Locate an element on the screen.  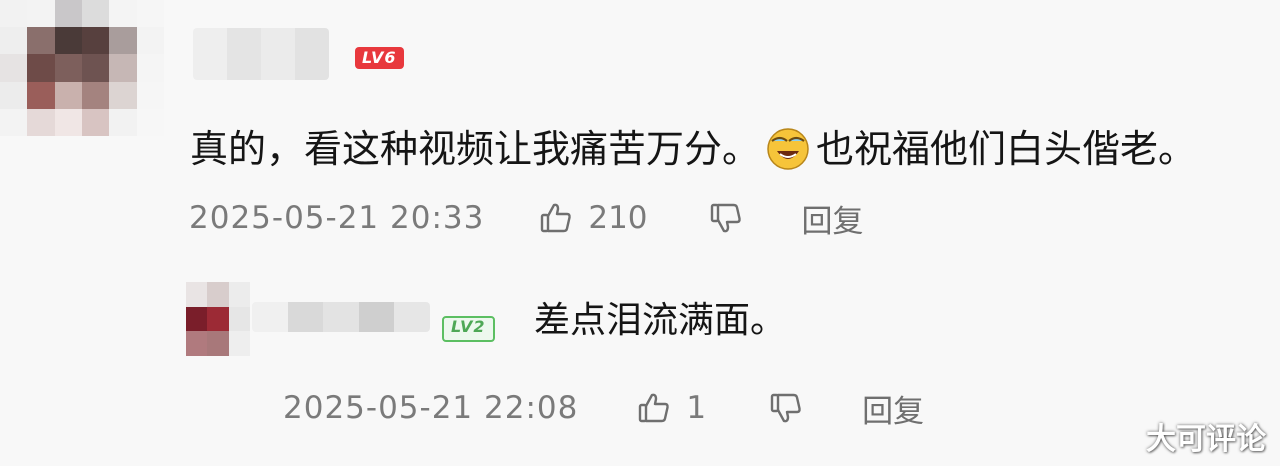
reply-reply-button: 回复 is located at coordinates (893, 408).